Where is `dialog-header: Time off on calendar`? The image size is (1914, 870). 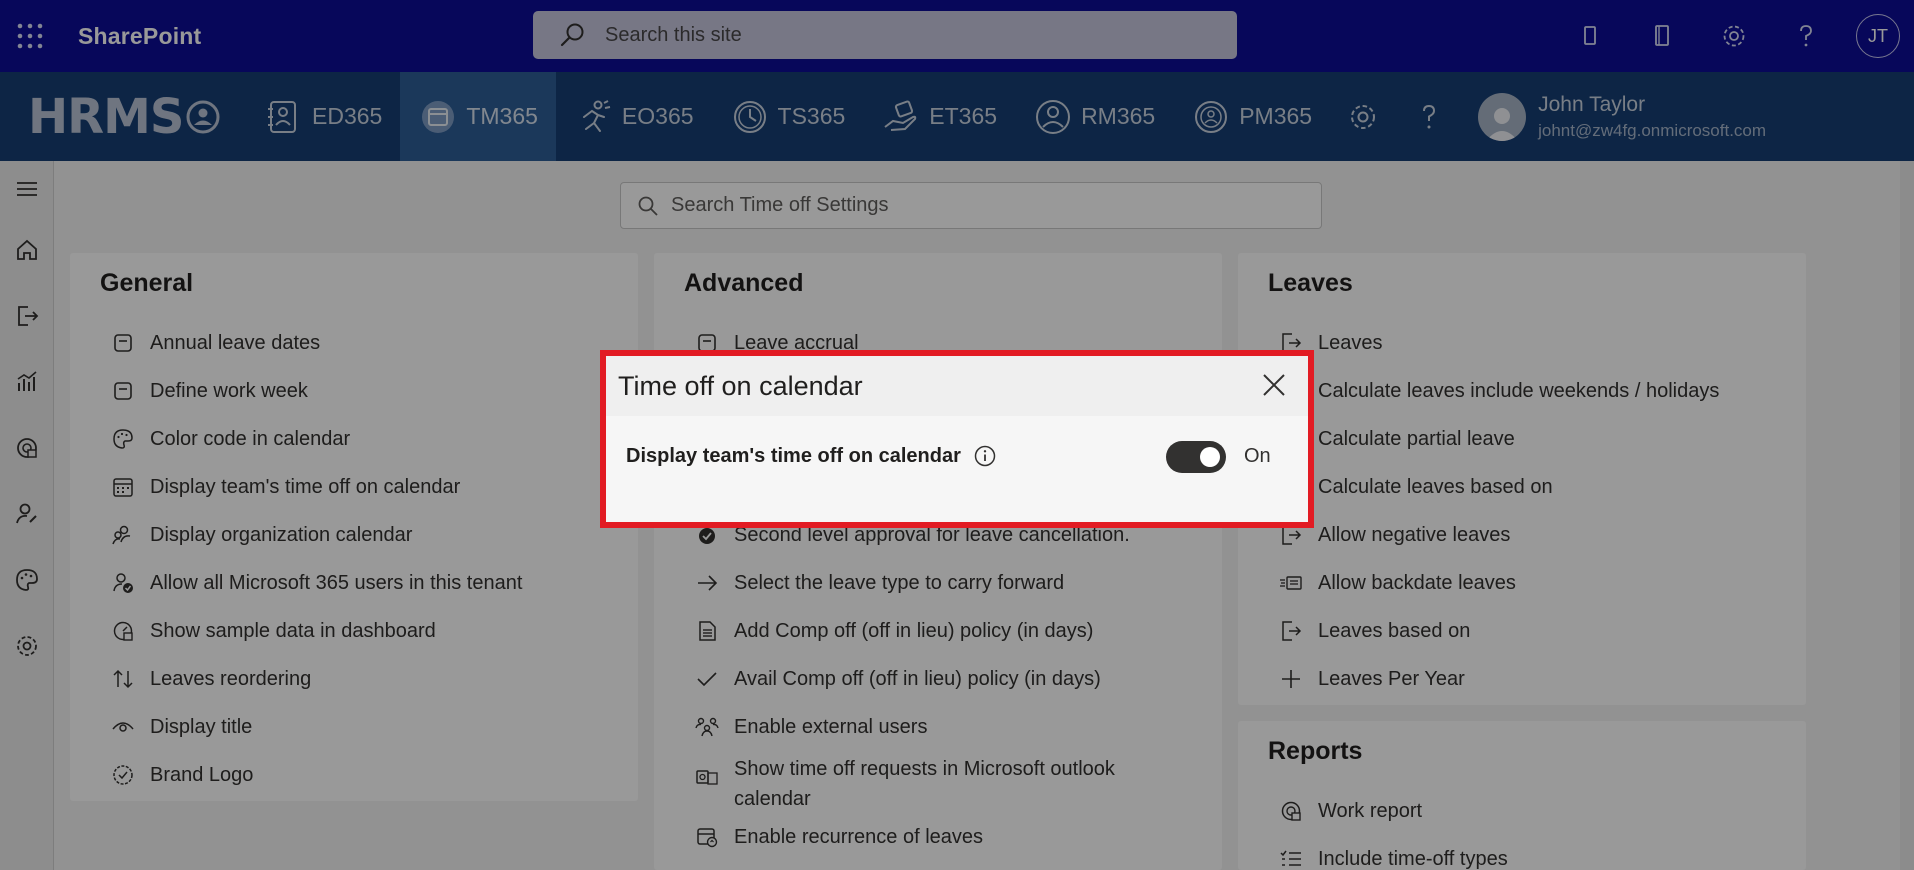
dialog-header: Time off on calendar is located at coordinates (957, 386).